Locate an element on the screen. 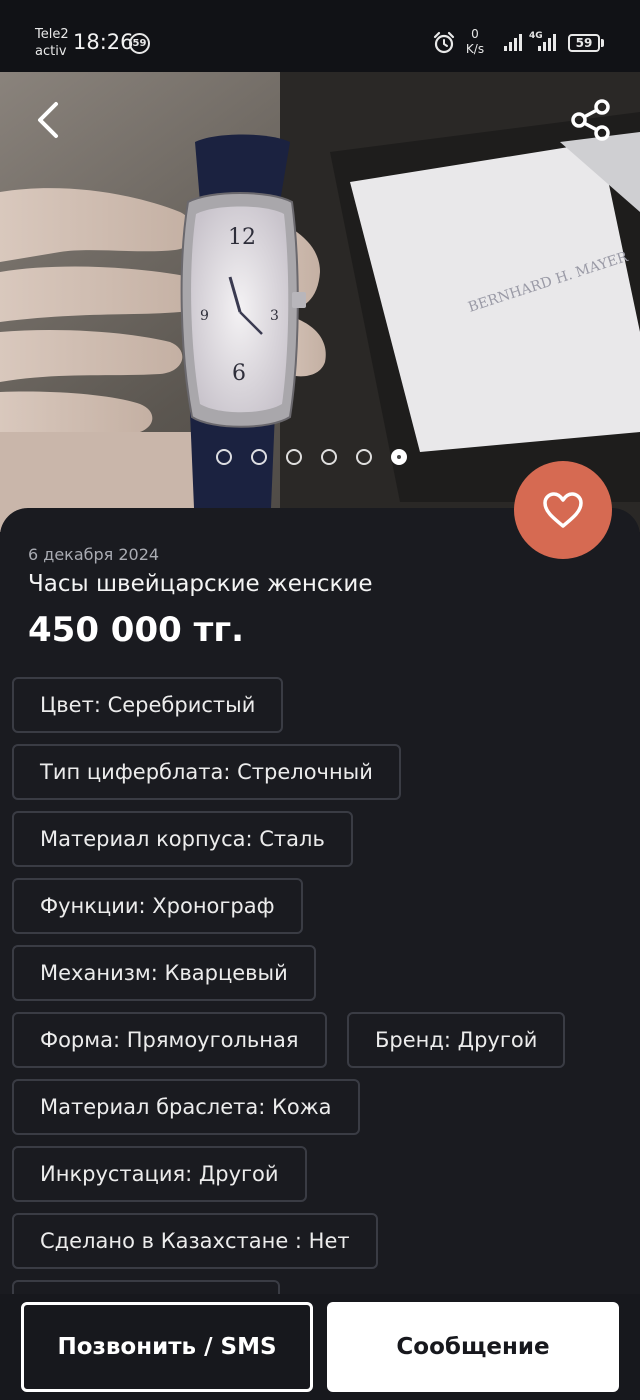 This screenshot has width=640, height=1400. share-icon is located at coordinates (590, 120).